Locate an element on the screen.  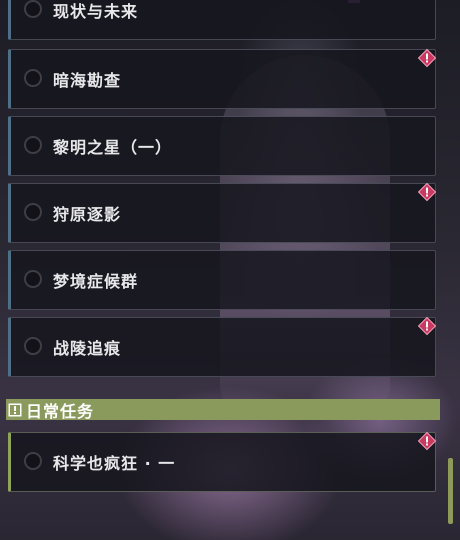
quest-card: 现状与未来 is located at coordinates (222, 20).